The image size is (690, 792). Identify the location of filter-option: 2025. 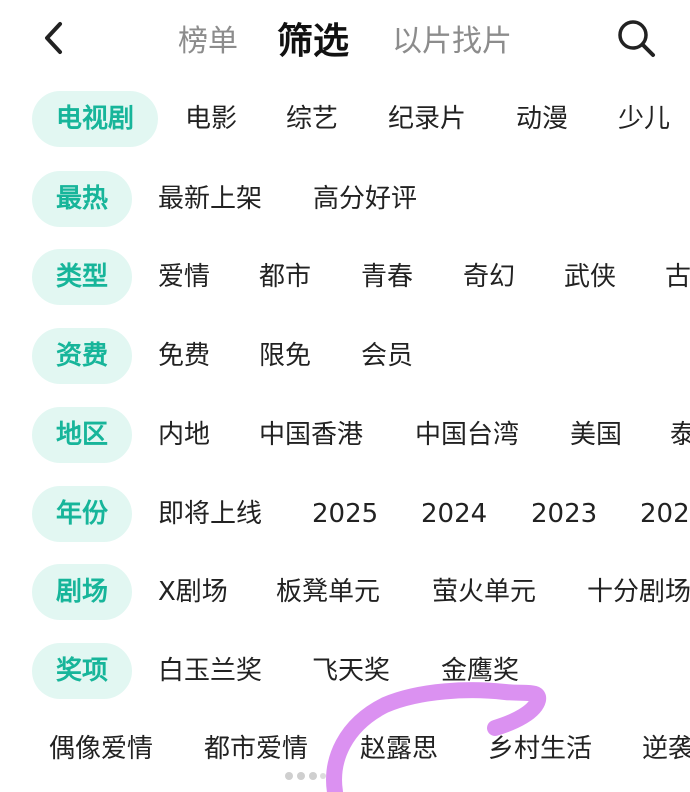
(345, 514).